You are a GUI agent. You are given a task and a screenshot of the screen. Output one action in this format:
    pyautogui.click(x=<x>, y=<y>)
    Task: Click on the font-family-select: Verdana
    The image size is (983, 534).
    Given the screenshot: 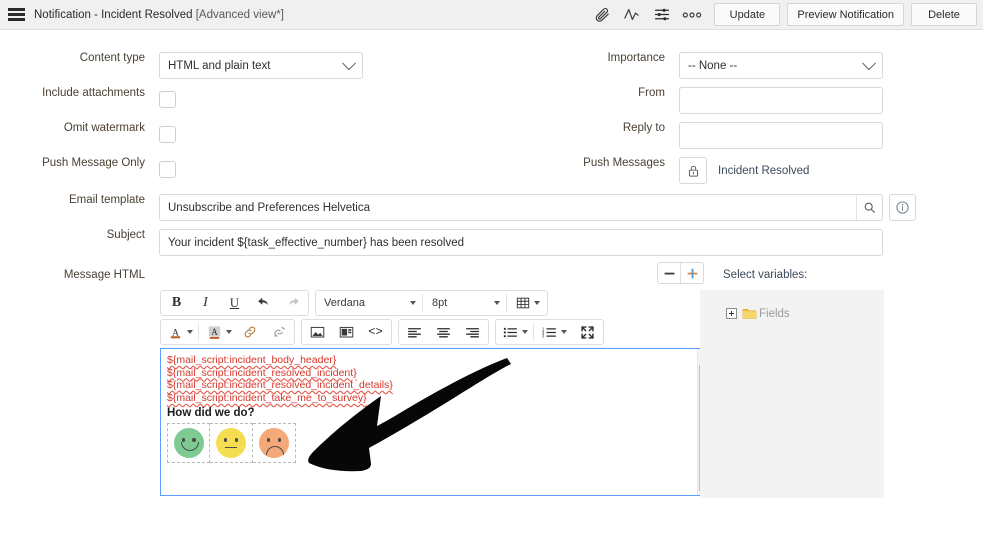 What is the action you would take?
    pyautogui.click(x=368, y=303)
    